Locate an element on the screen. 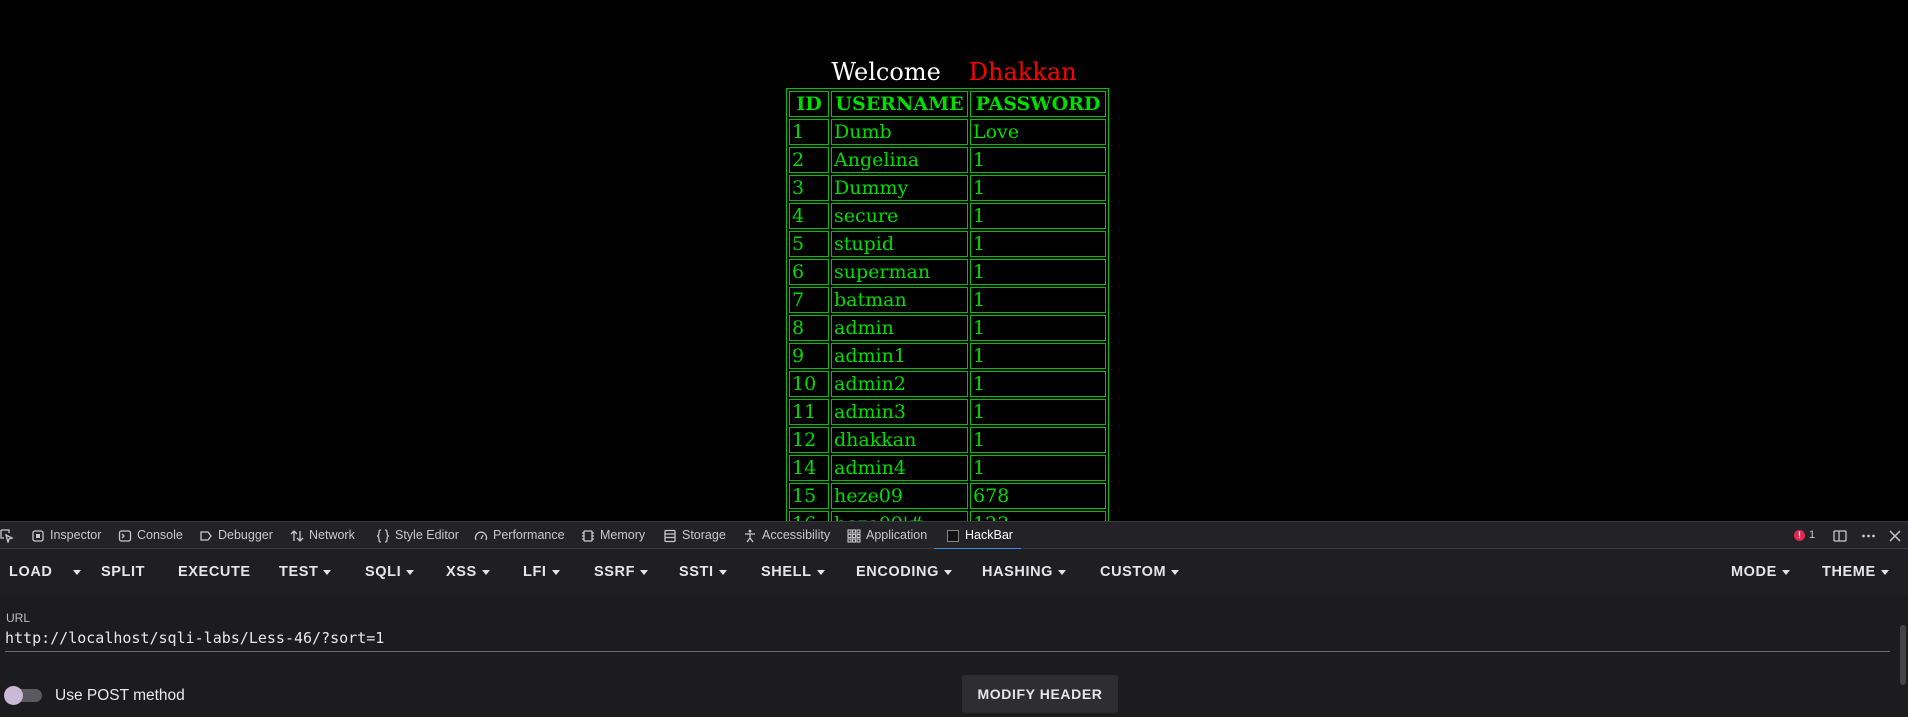 This screenshot has width=1908, height=717. table-row: 15 heze09 678 is located at coordinates (947, 496).